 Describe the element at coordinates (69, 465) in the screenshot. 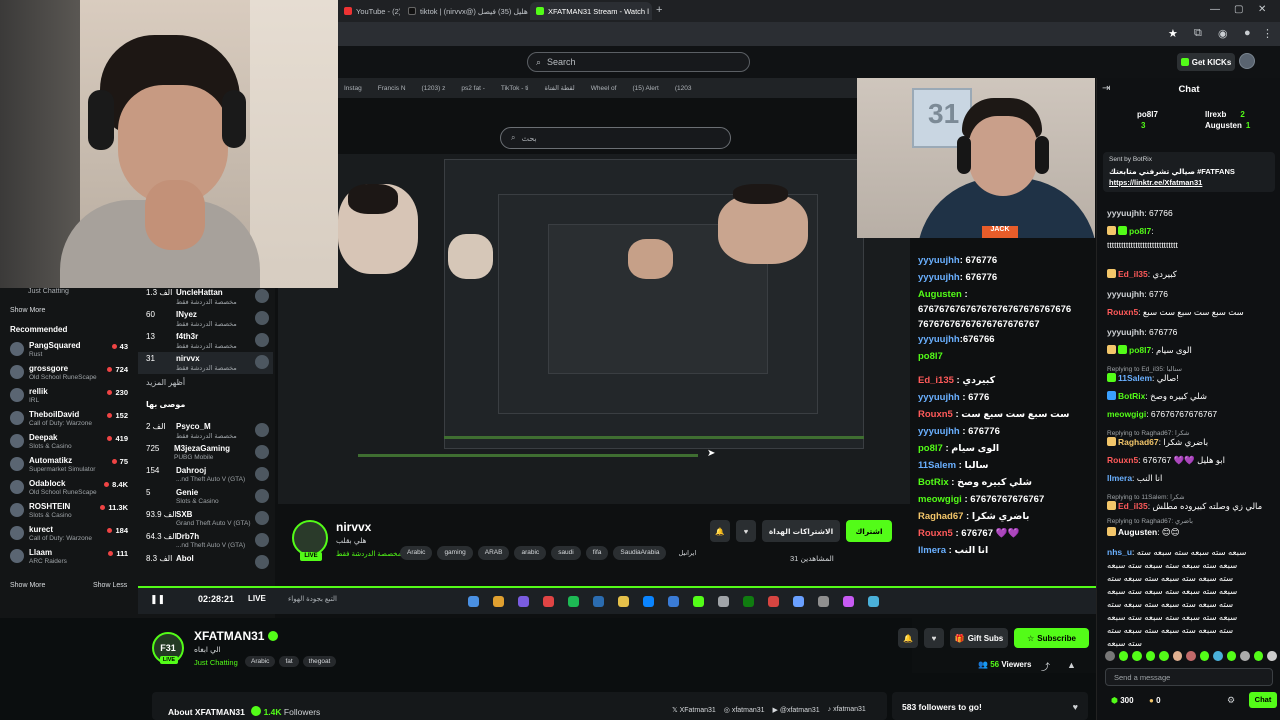

I see `recommended-channel: Automatikz Supermarket Simulator 75` at that location.